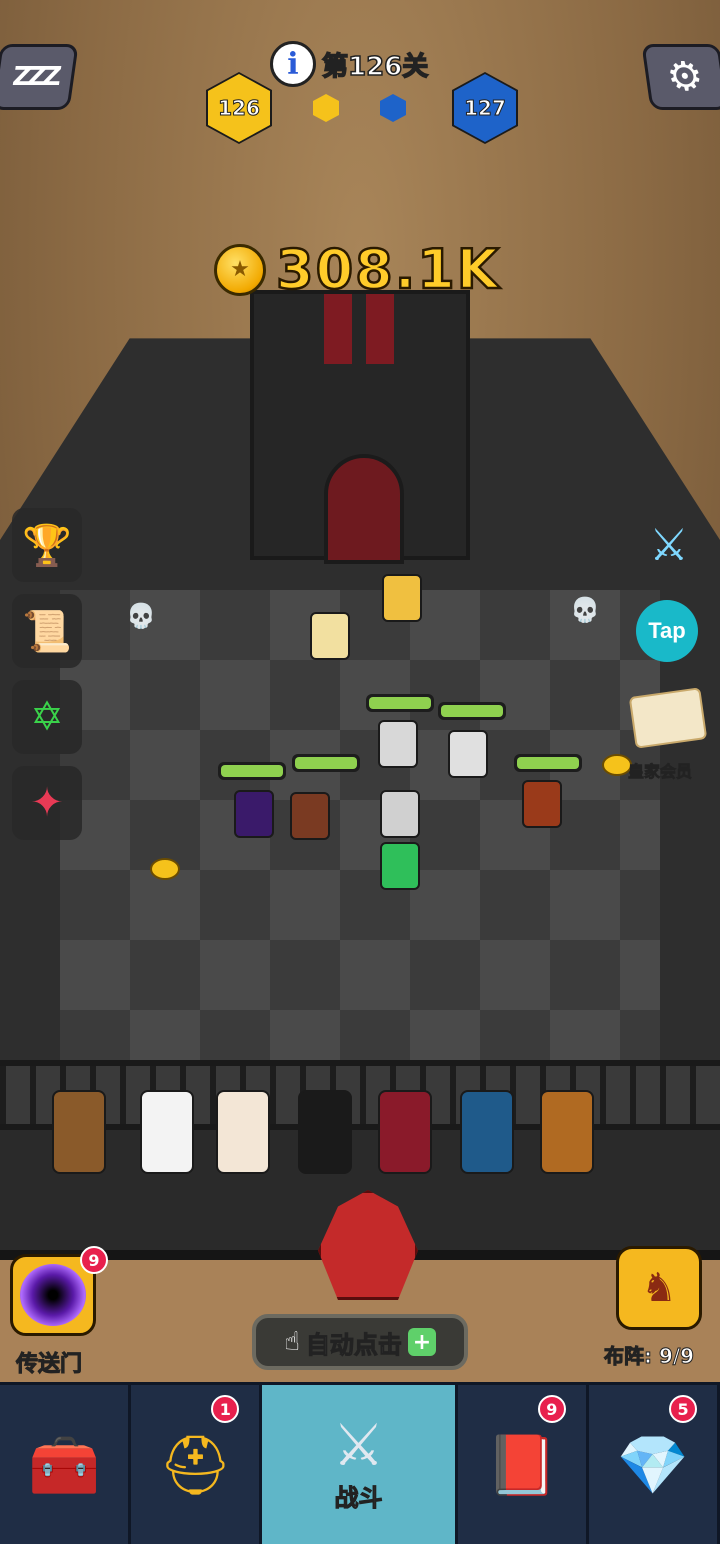  I want to click on formation-button: ♞, so click(659, 1288).